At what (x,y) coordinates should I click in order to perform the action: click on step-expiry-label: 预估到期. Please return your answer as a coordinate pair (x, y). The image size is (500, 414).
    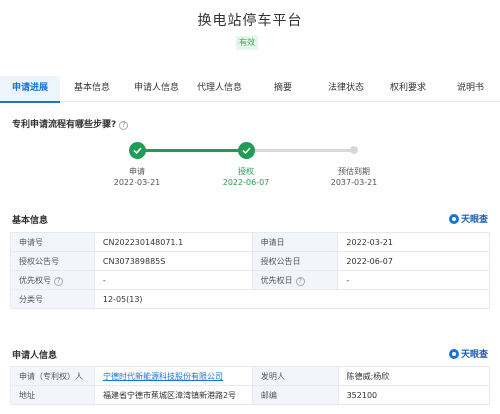
    Looking at the image, I should click on (354, 171).